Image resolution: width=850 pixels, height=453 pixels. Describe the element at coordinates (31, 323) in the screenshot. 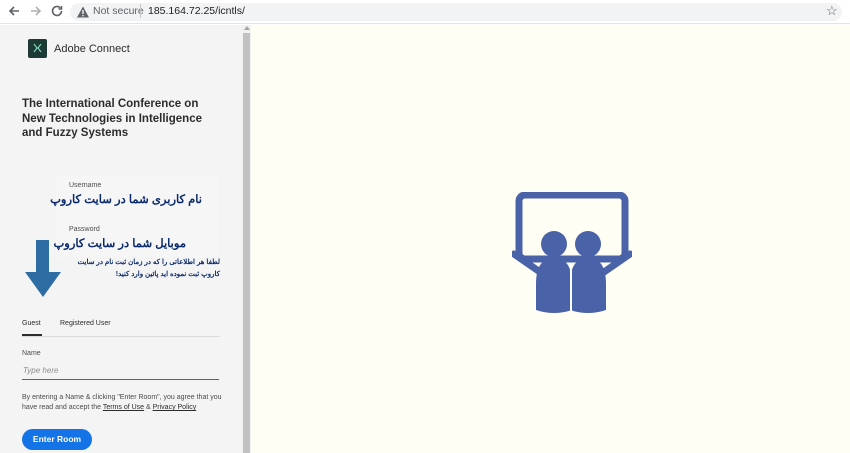

I see `tab-guest: Guest` at that location.